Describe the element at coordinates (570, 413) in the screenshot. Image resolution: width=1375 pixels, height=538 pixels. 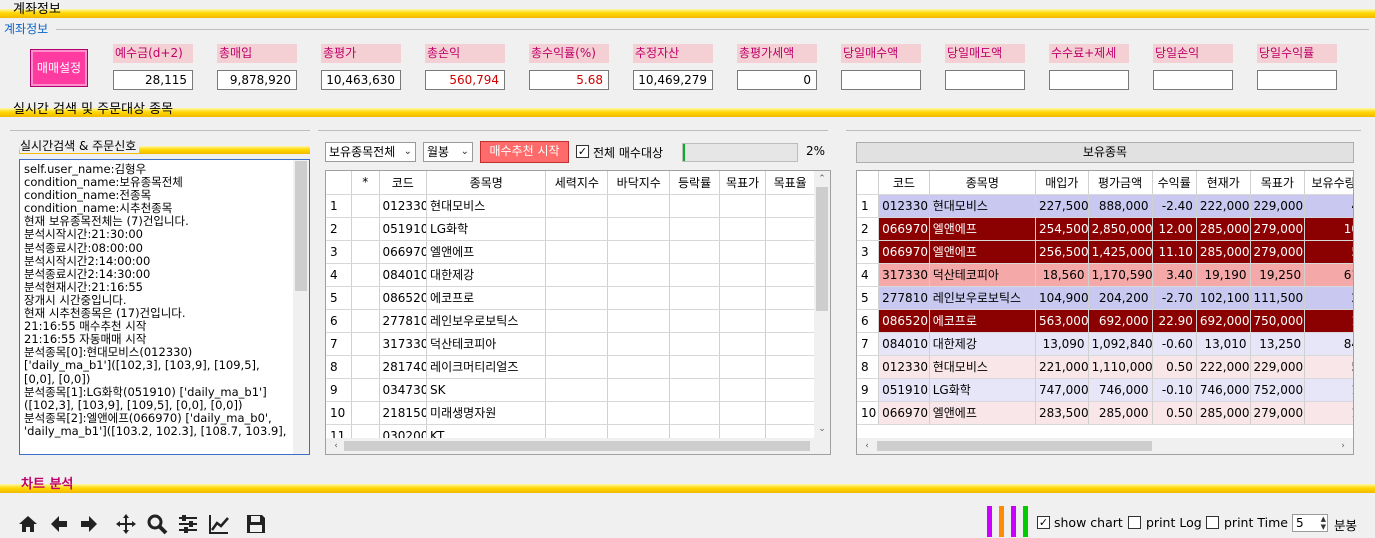
I see `table-row: 10 218150 미래생명자원` at that location.